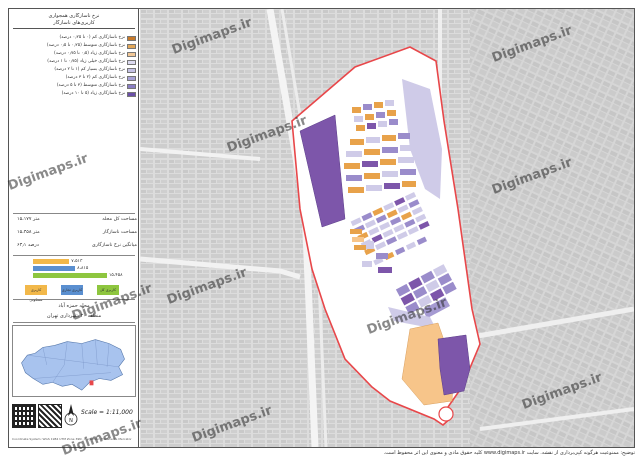 The height and width of the screenshot is (461, 643). I want to click on legend-class-item: نرخ ناسازگاری زیاد (۰٫۵ تا ۰٫۷۵ درصد), so click(75, 54).